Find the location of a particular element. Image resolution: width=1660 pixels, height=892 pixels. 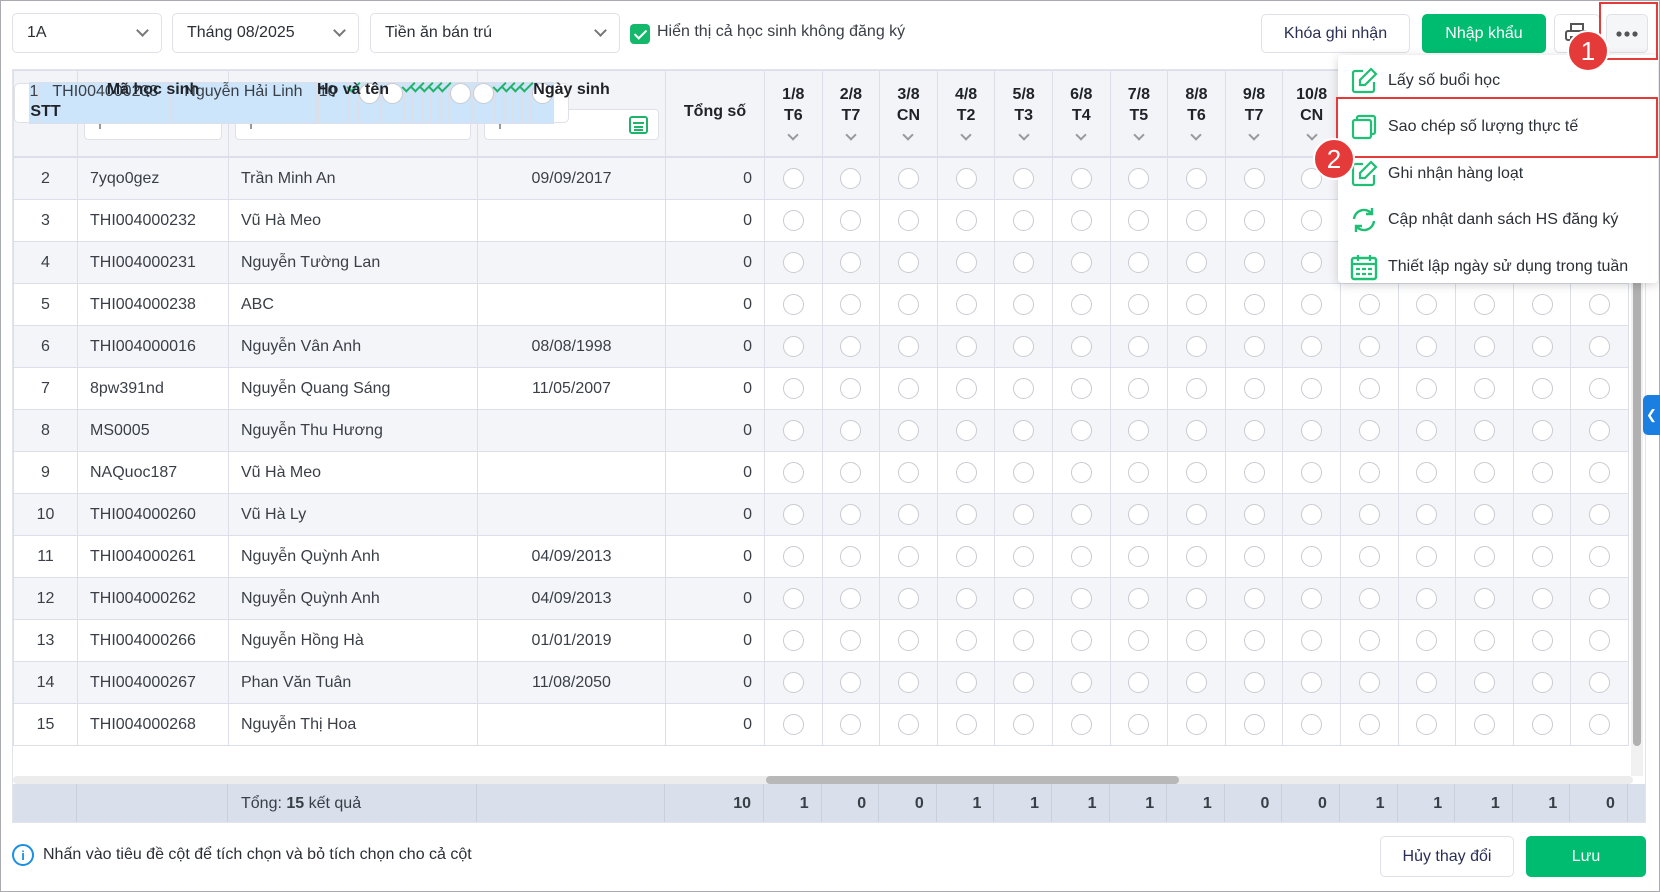

header-total: Tổng số is located at coordinates (715, 113).